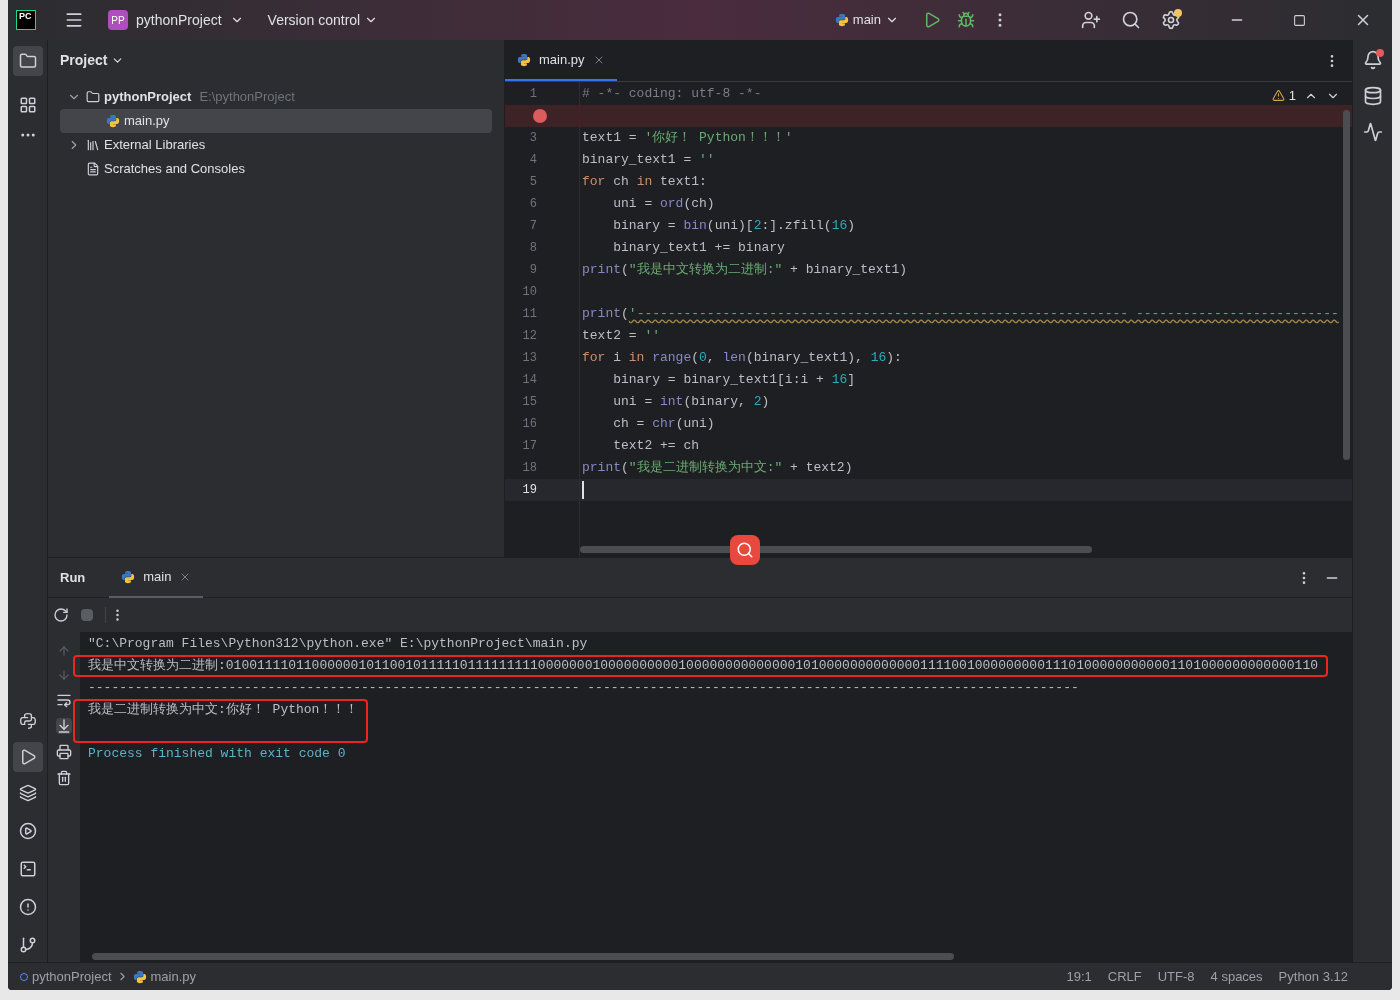 Image resolution: width=1400 pixels, height=1000 pixels. Describe the element at coordinates (92, 60) in the screenshot. I see `project-panel-title: Project` at that location.